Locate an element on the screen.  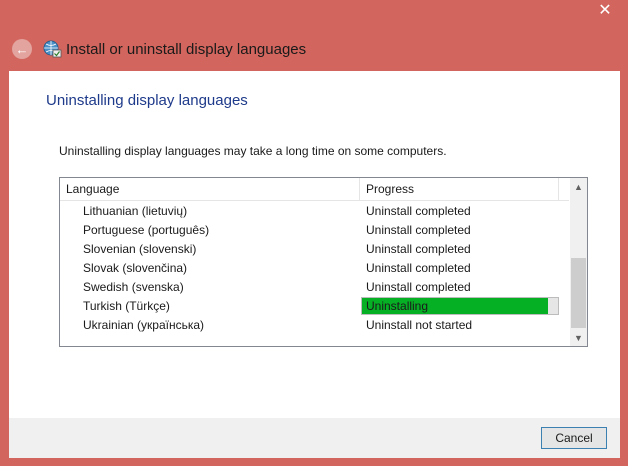
vertical-scrollbar: ▲ ▼ is located at coordinates (578, 262).